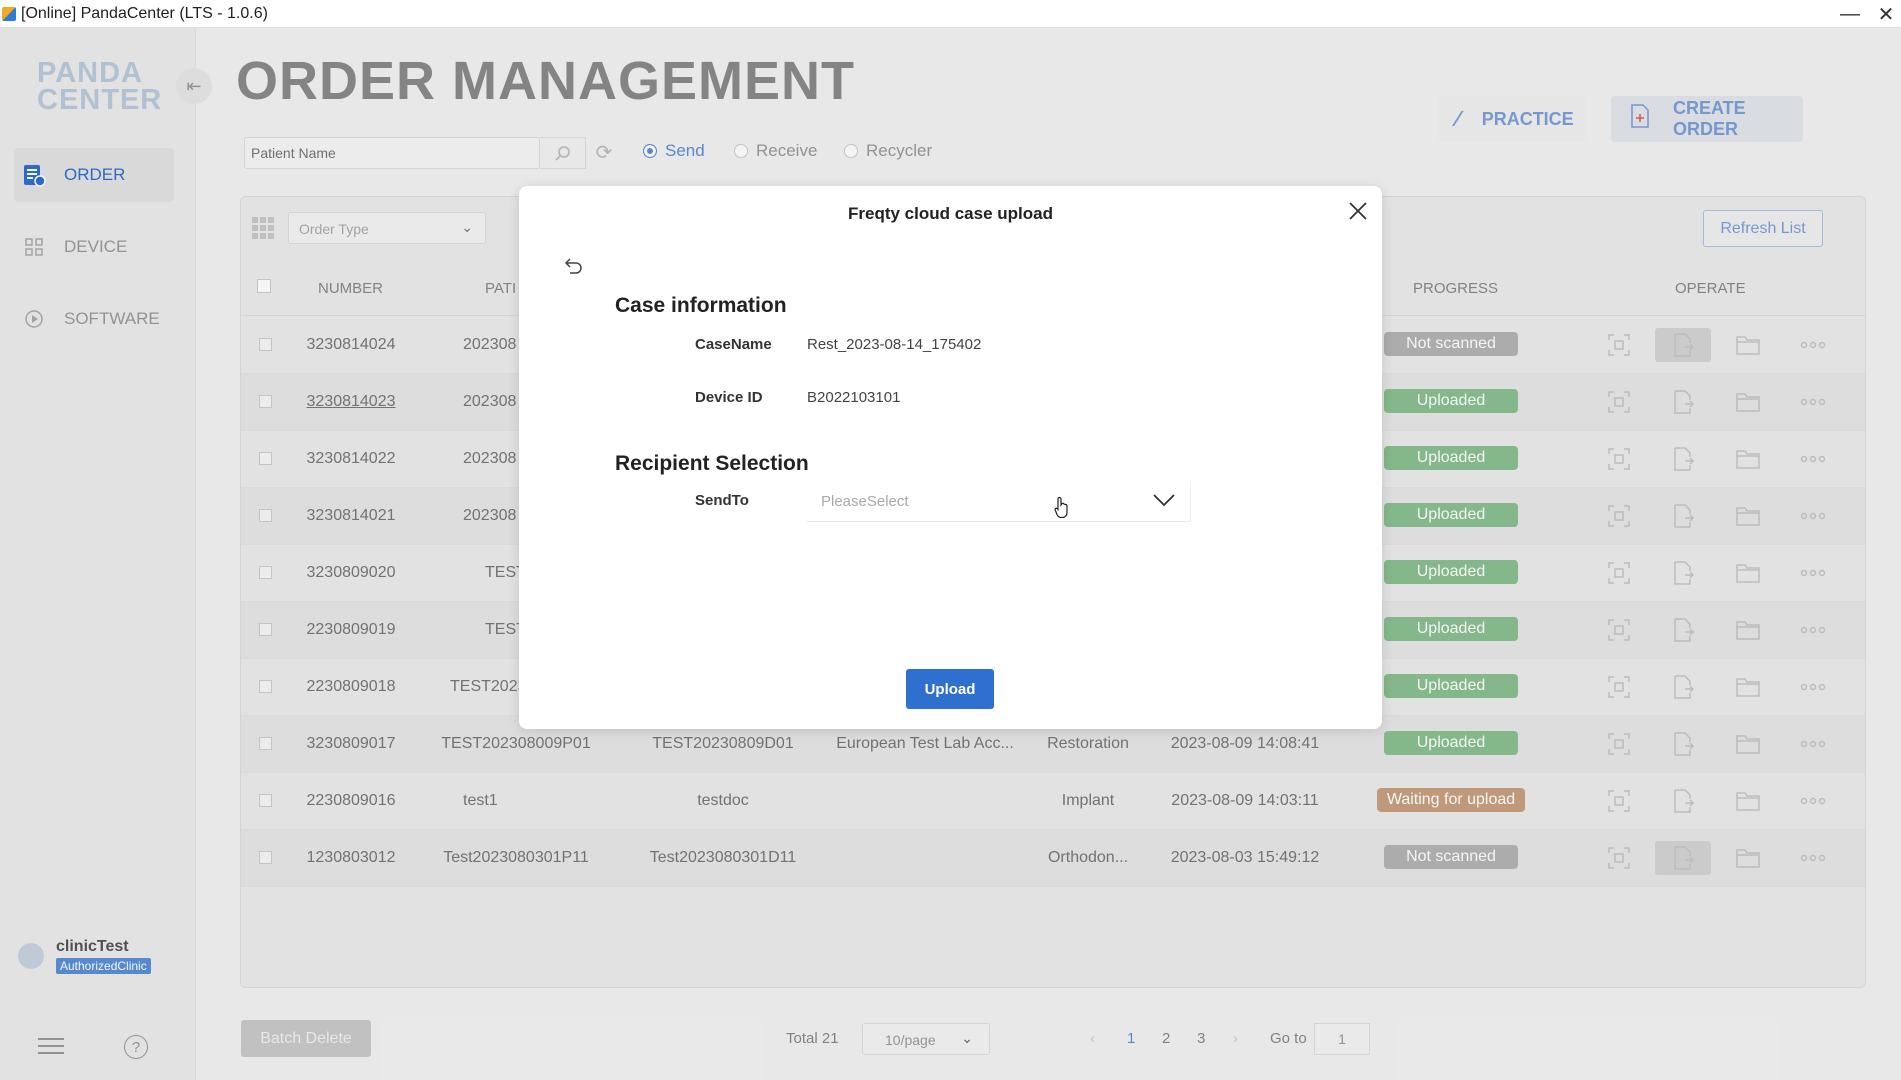 The image size is (1901, 1080). Describe the element at coordinates (894, 344) in the screenshot. I see `case-name-value: Rest_2023-08-14_175402` at that location.